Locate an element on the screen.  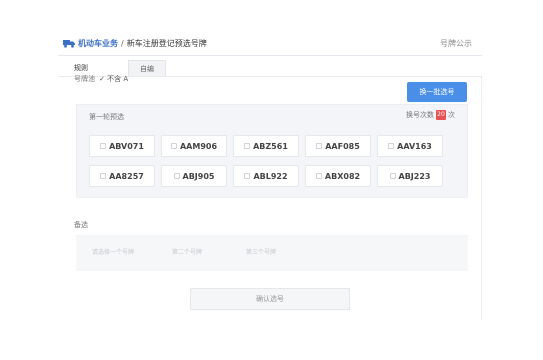
plate-number: ABJ905 is located at coordinates (198, 176).